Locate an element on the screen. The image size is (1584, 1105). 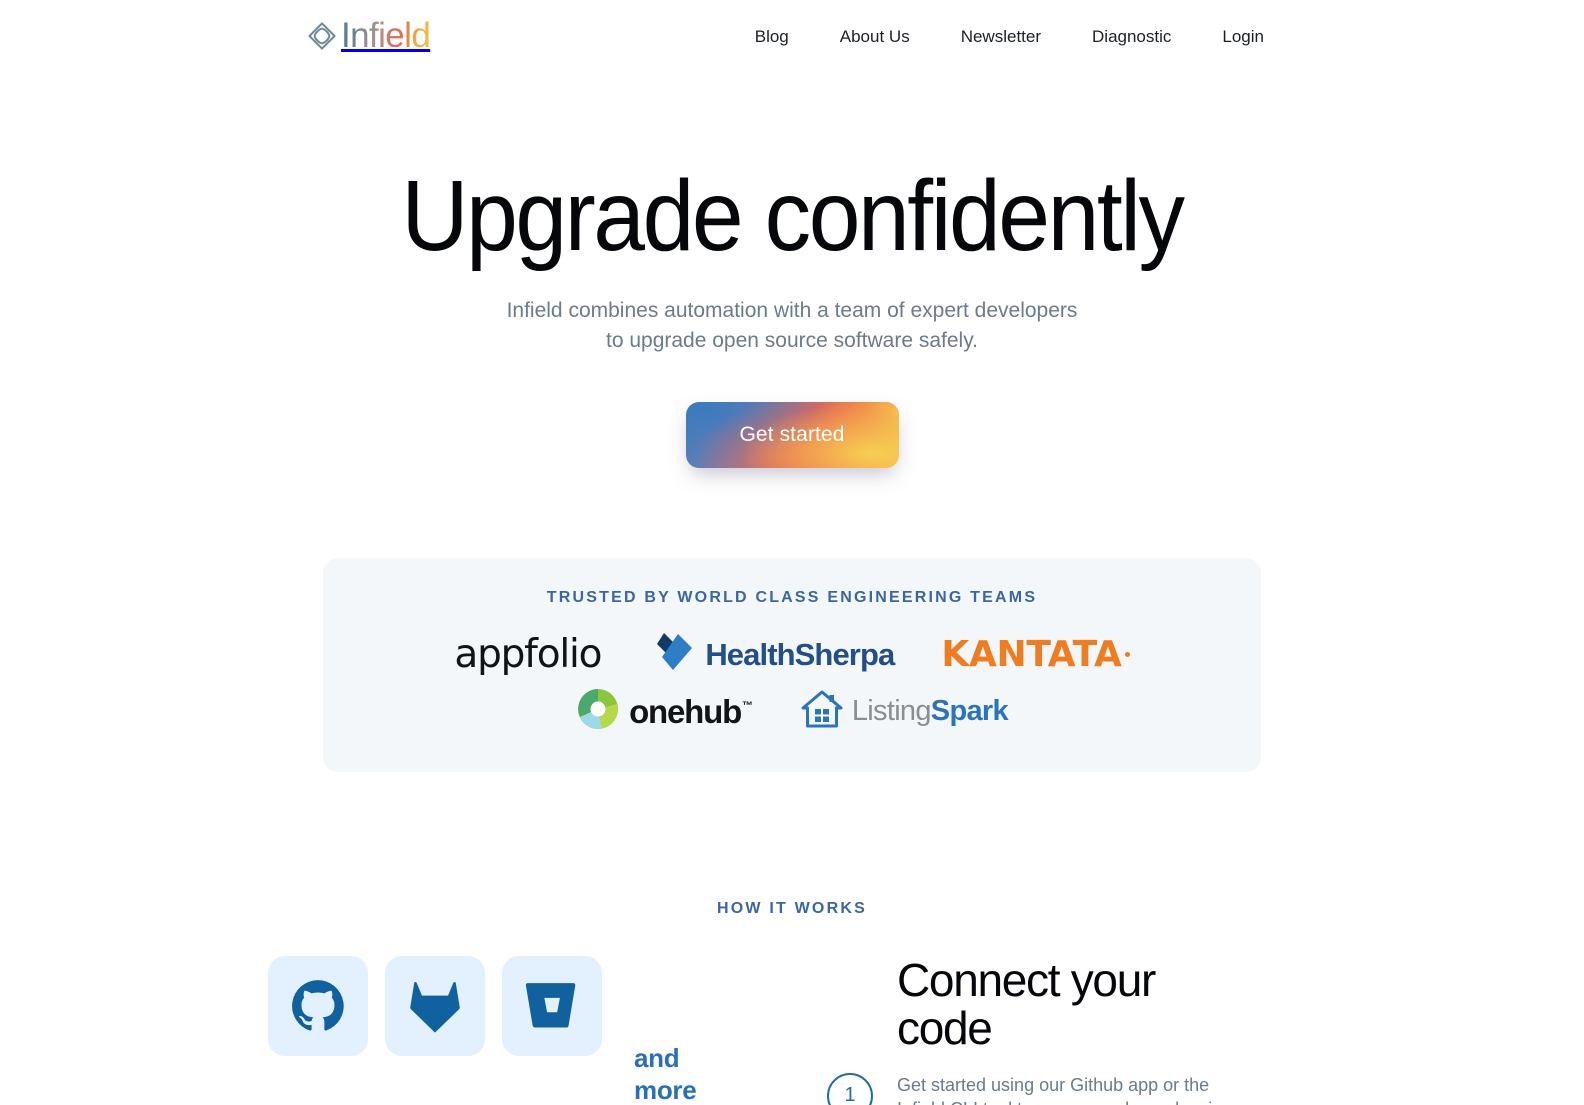
and-more-label: and more is located at coordinates (665, 1074).